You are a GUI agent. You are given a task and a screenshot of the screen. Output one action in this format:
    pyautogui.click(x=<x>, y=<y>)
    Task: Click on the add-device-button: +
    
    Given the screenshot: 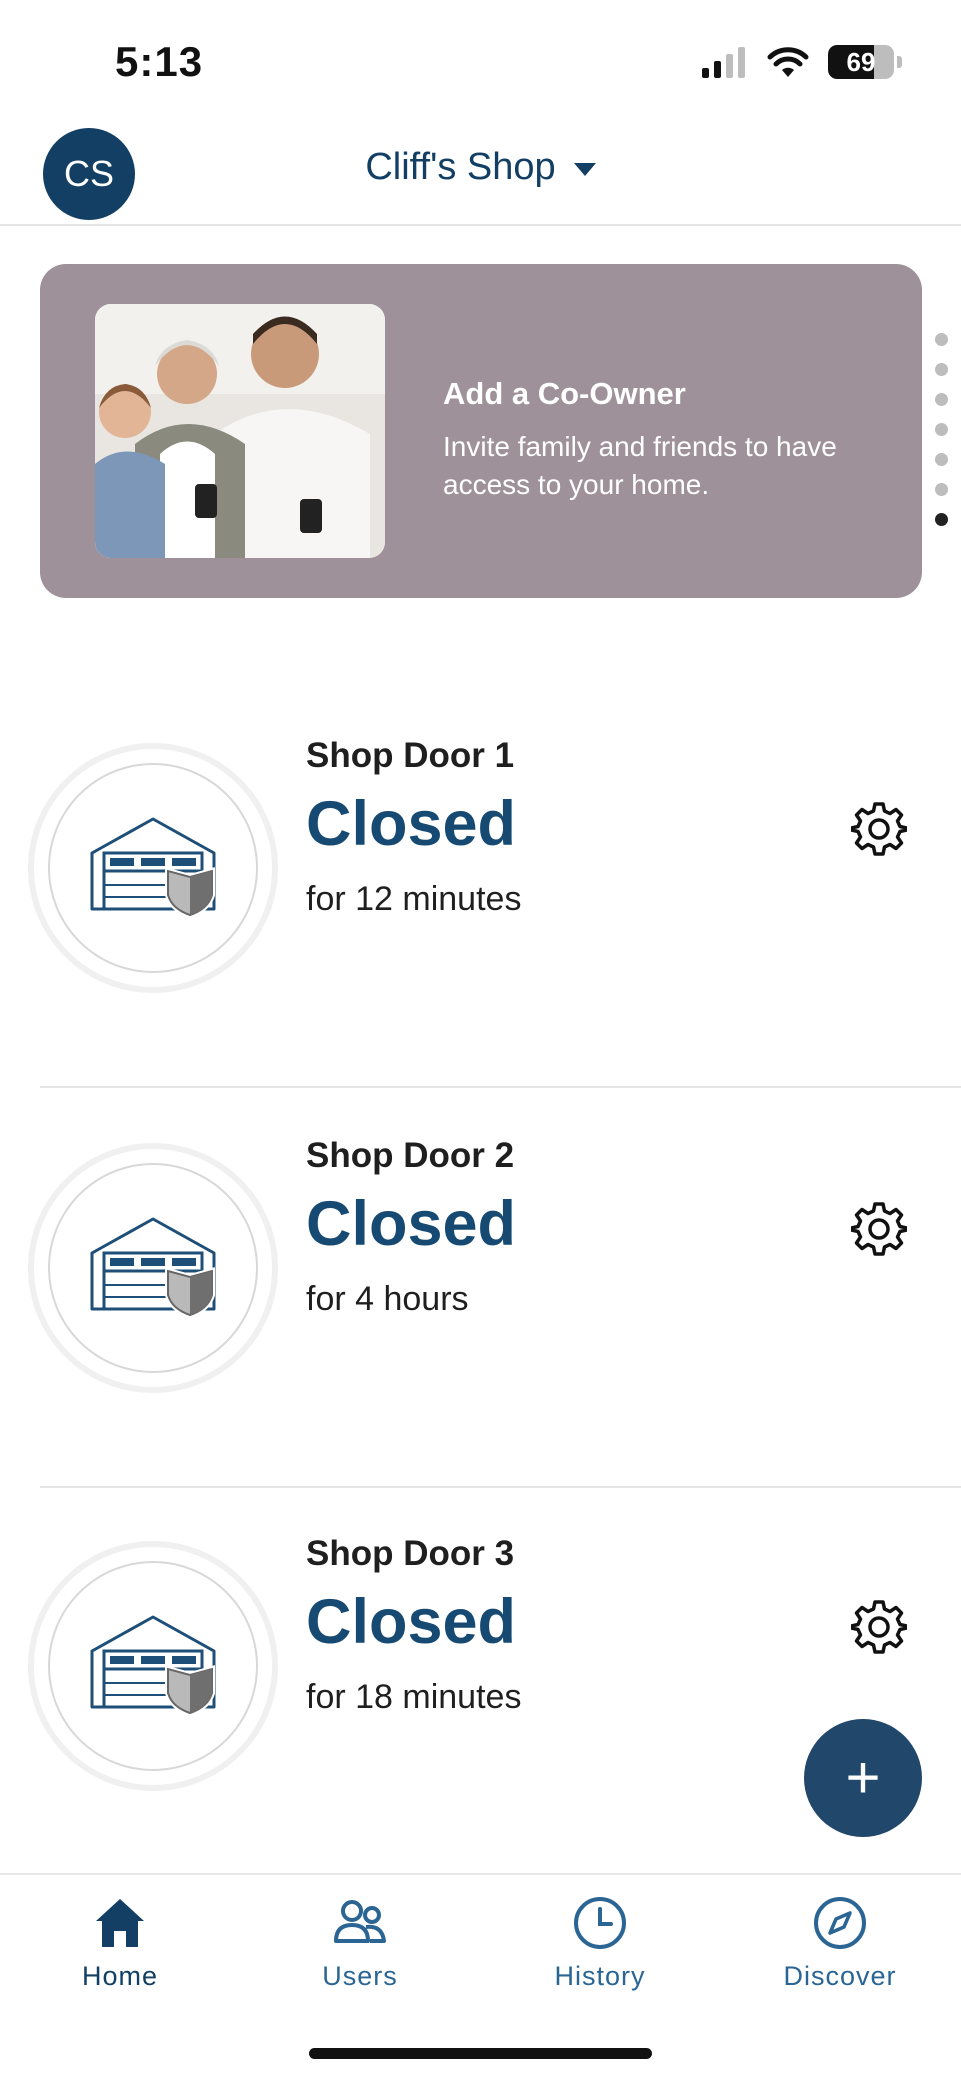 What is the action you would take?
    pyautogui.click(x=863, y=1778)
    